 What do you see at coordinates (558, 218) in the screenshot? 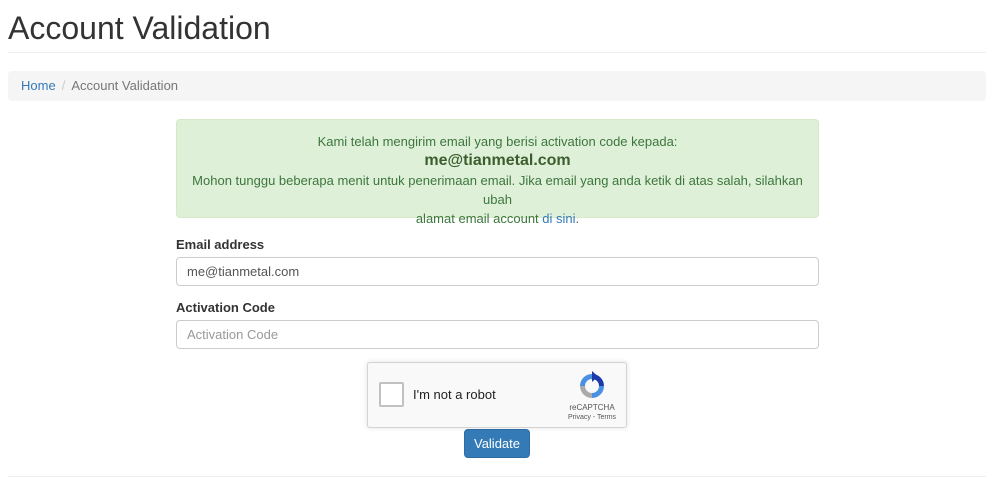
I see `change-email-link: di sini` at bounding box center [558, 218].